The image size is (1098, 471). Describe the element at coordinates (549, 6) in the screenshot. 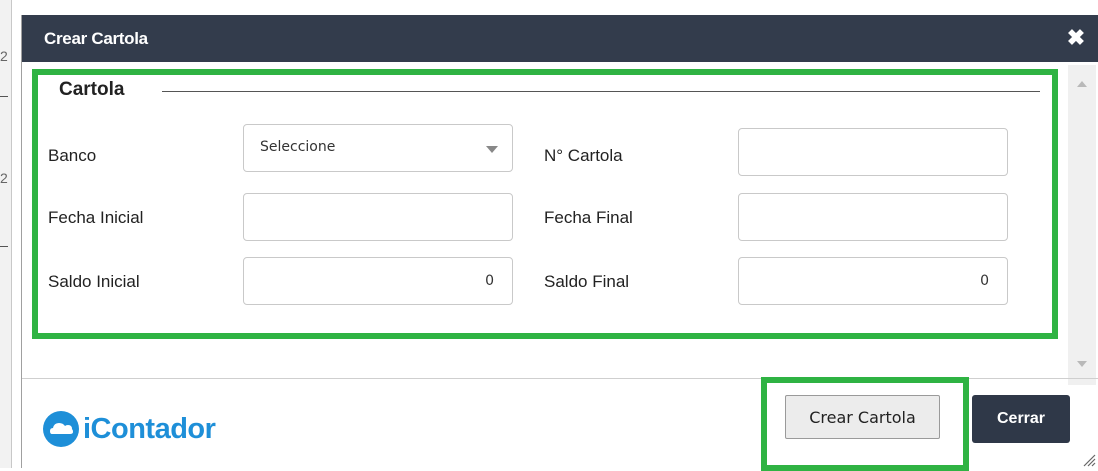

I see `background-page-top` at that location.